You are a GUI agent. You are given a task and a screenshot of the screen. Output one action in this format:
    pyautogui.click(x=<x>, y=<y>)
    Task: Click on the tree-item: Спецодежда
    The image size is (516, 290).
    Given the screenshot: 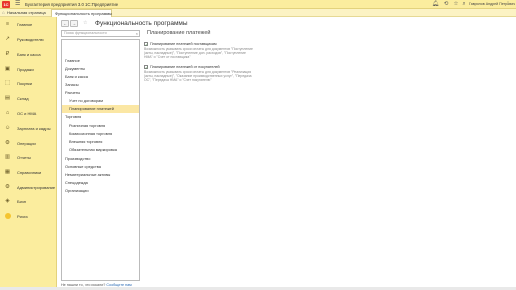 What is the action you would take?
    pyautogui.click(x=100, y=183)
    